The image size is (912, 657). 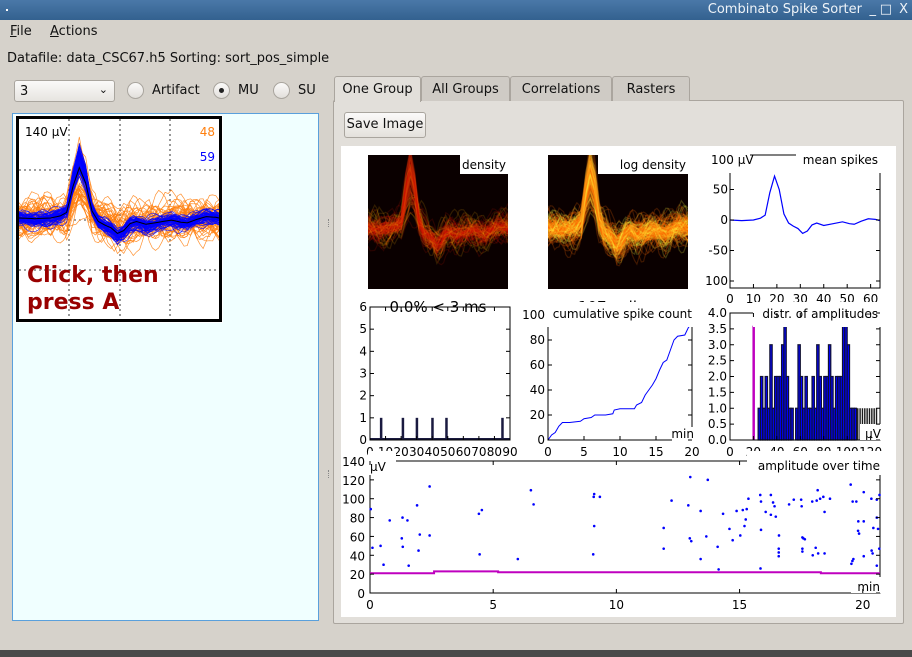 I want to click on window-title: Combinato Spike Sorter, so click(x=784, y=9).